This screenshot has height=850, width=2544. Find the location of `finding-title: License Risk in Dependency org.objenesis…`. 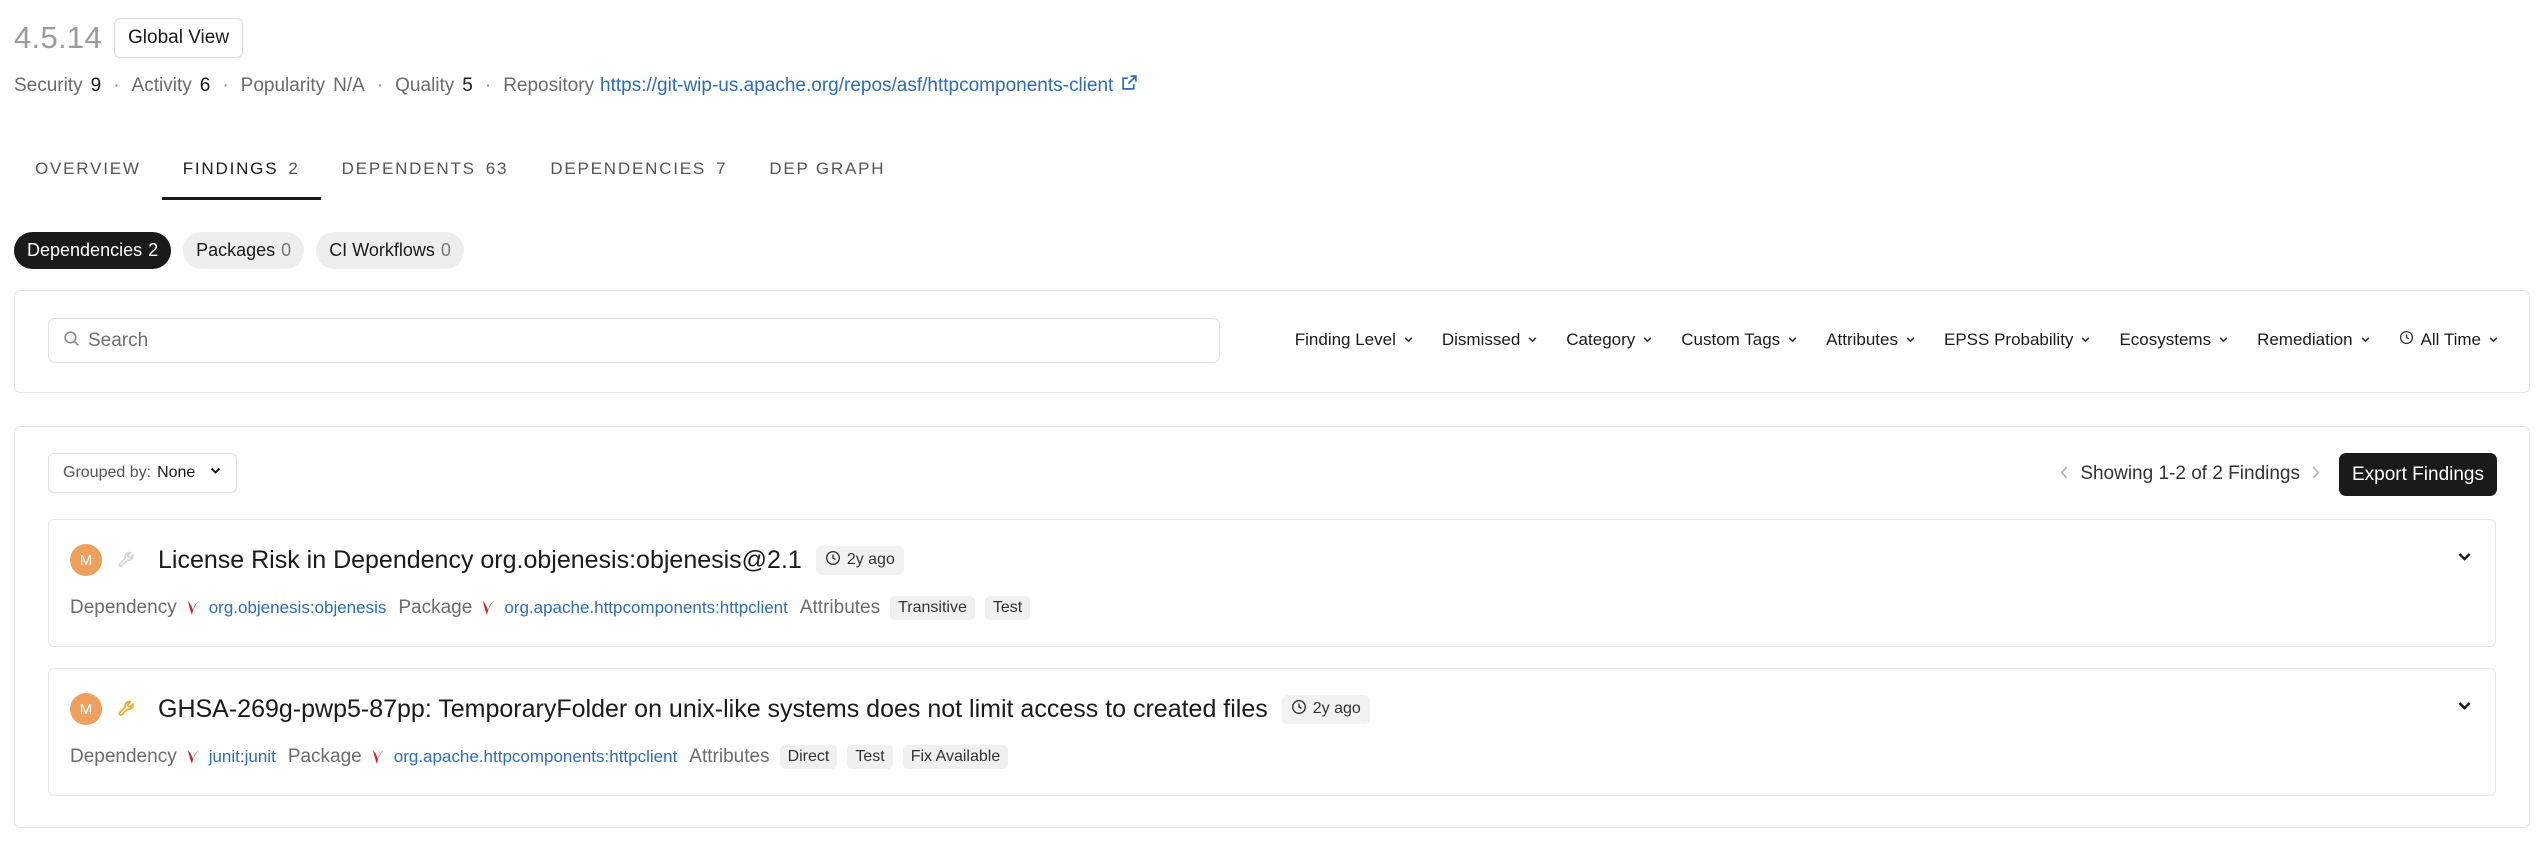

finding-title: License Risk in Dependency org.objenesis… is located at coordinates (480, 560).